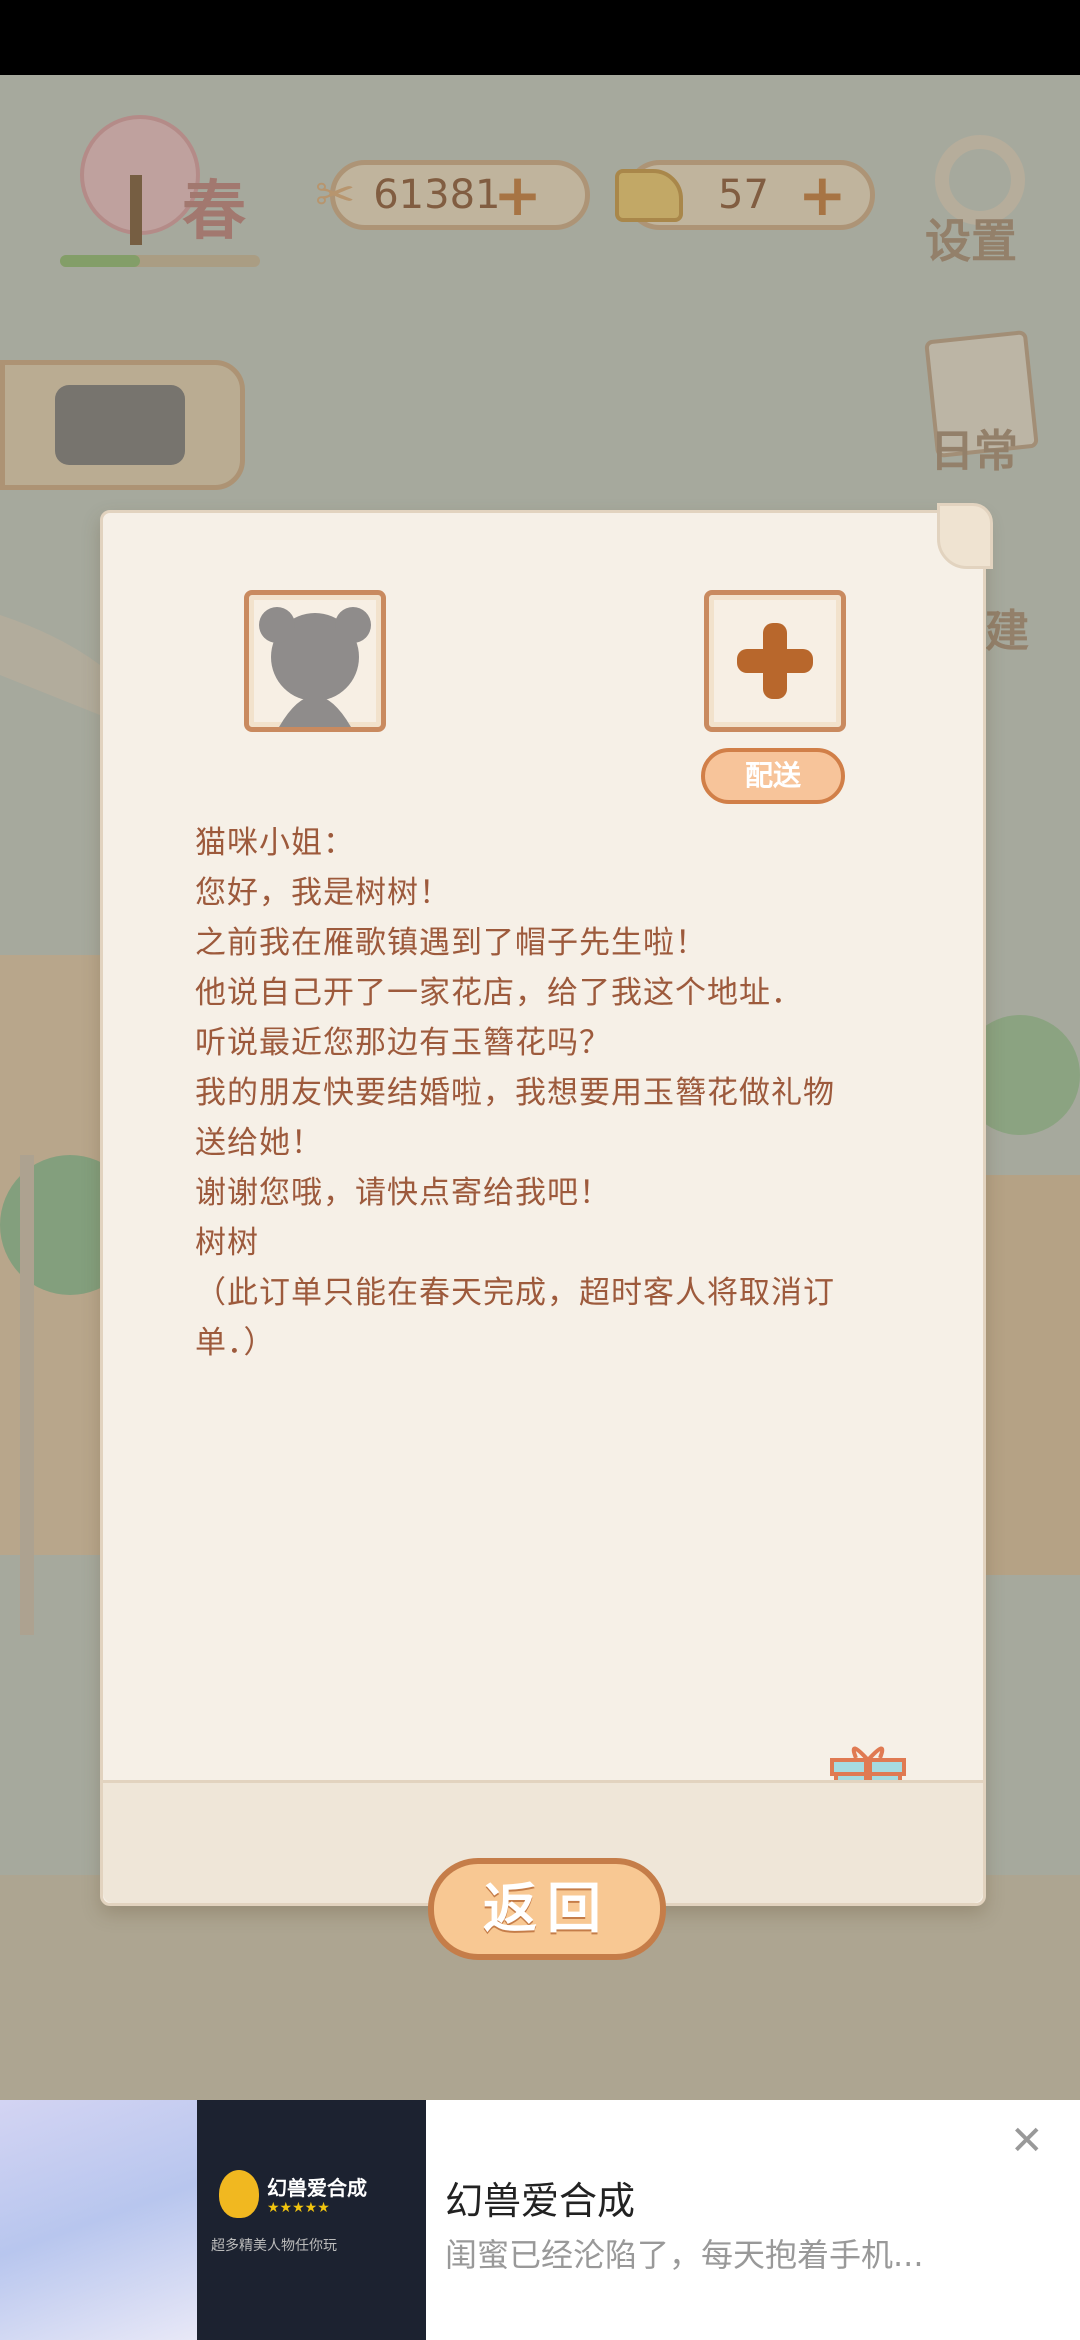  I want to click on letter-line: 您好，我是树树！, so click(323, 893).